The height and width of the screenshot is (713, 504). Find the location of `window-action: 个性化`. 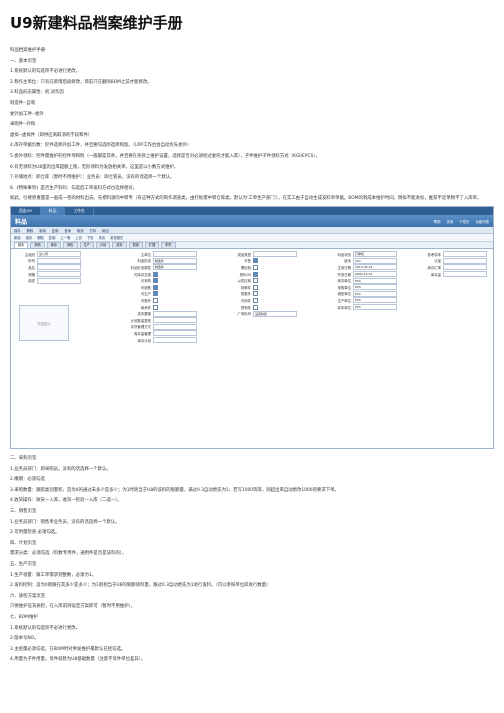

window-action: 个性化 is located at coordinates (464, 221).